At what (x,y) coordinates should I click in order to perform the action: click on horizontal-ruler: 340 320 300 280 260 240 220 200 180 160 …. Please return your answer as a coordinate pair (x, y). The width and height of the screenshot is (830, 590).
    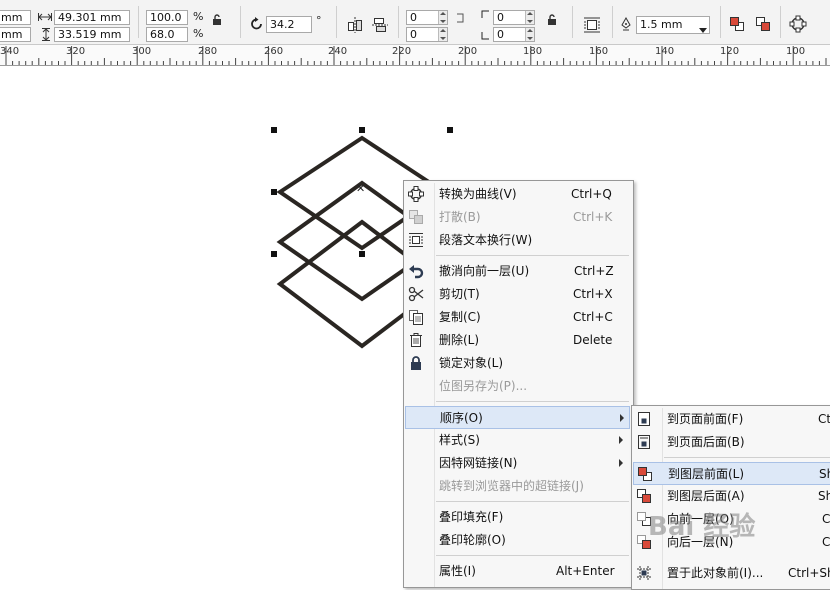
    Looking at the image, I should click on (415, 55).